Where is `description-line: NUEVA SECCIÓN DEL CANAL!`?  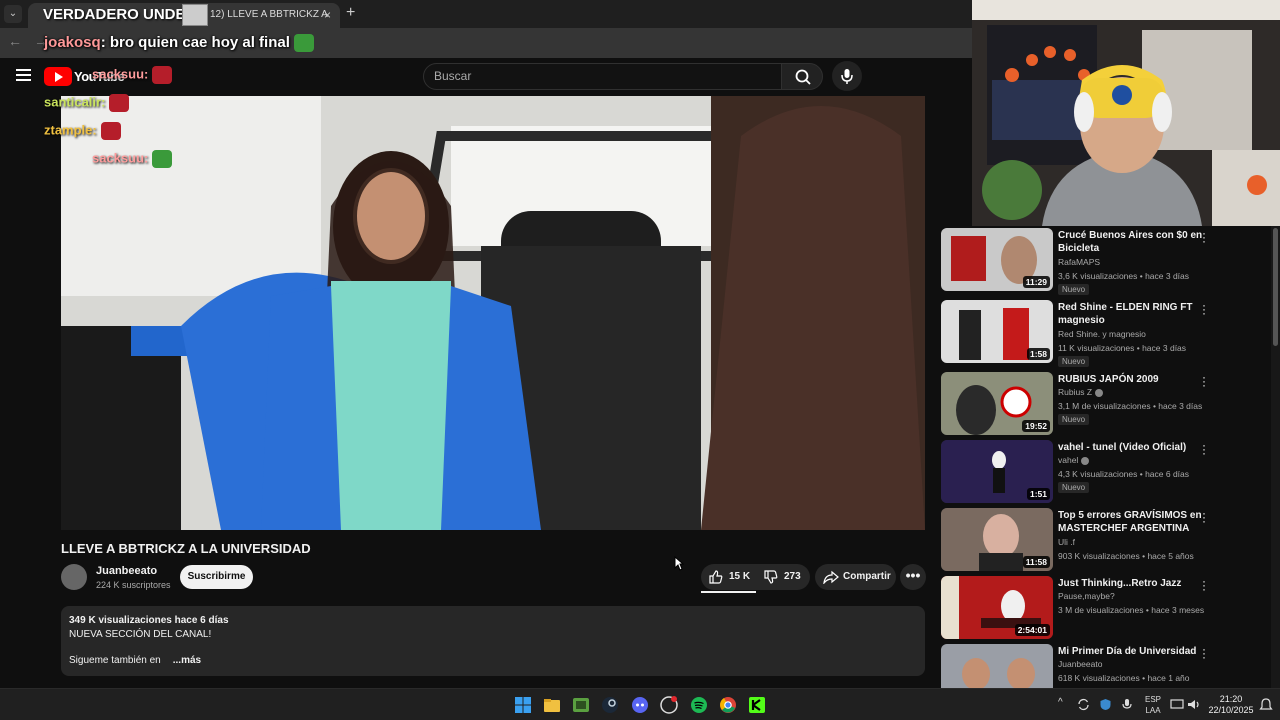
description-line: NUEVA SECCIÓN DEL CANAL! is located at coordinates (140, 634).